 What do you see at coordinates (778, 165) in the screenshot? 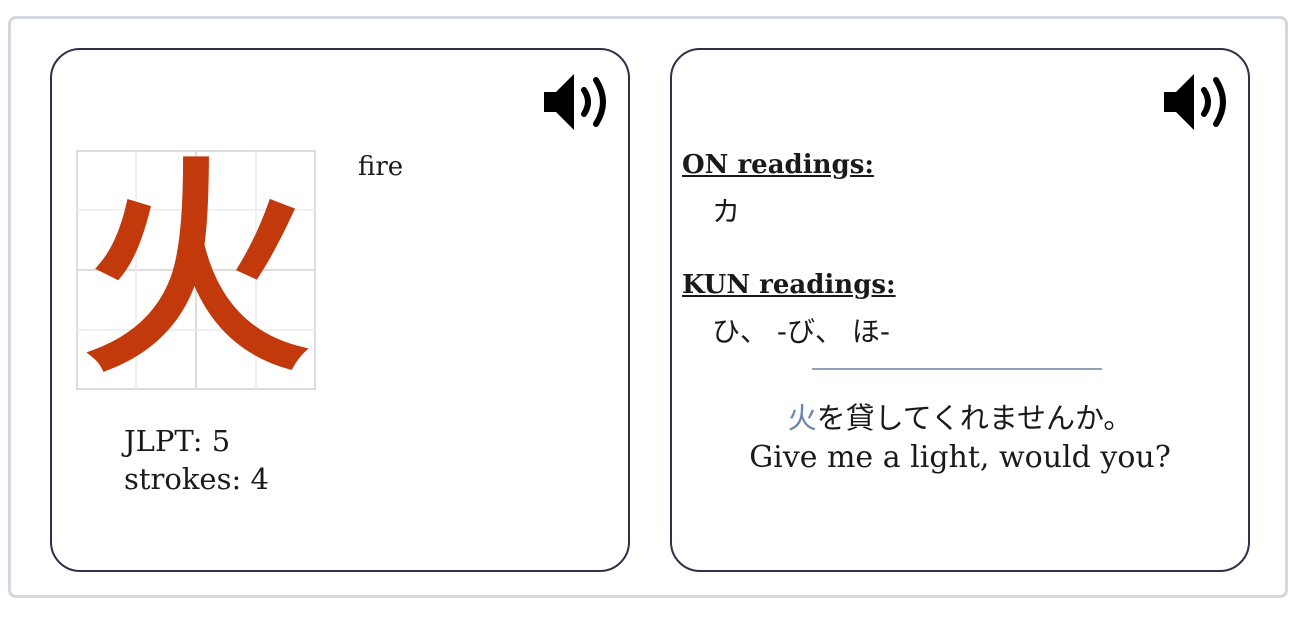
I see `on-readings-title: ON readings:` at bounding box center [778, 165].